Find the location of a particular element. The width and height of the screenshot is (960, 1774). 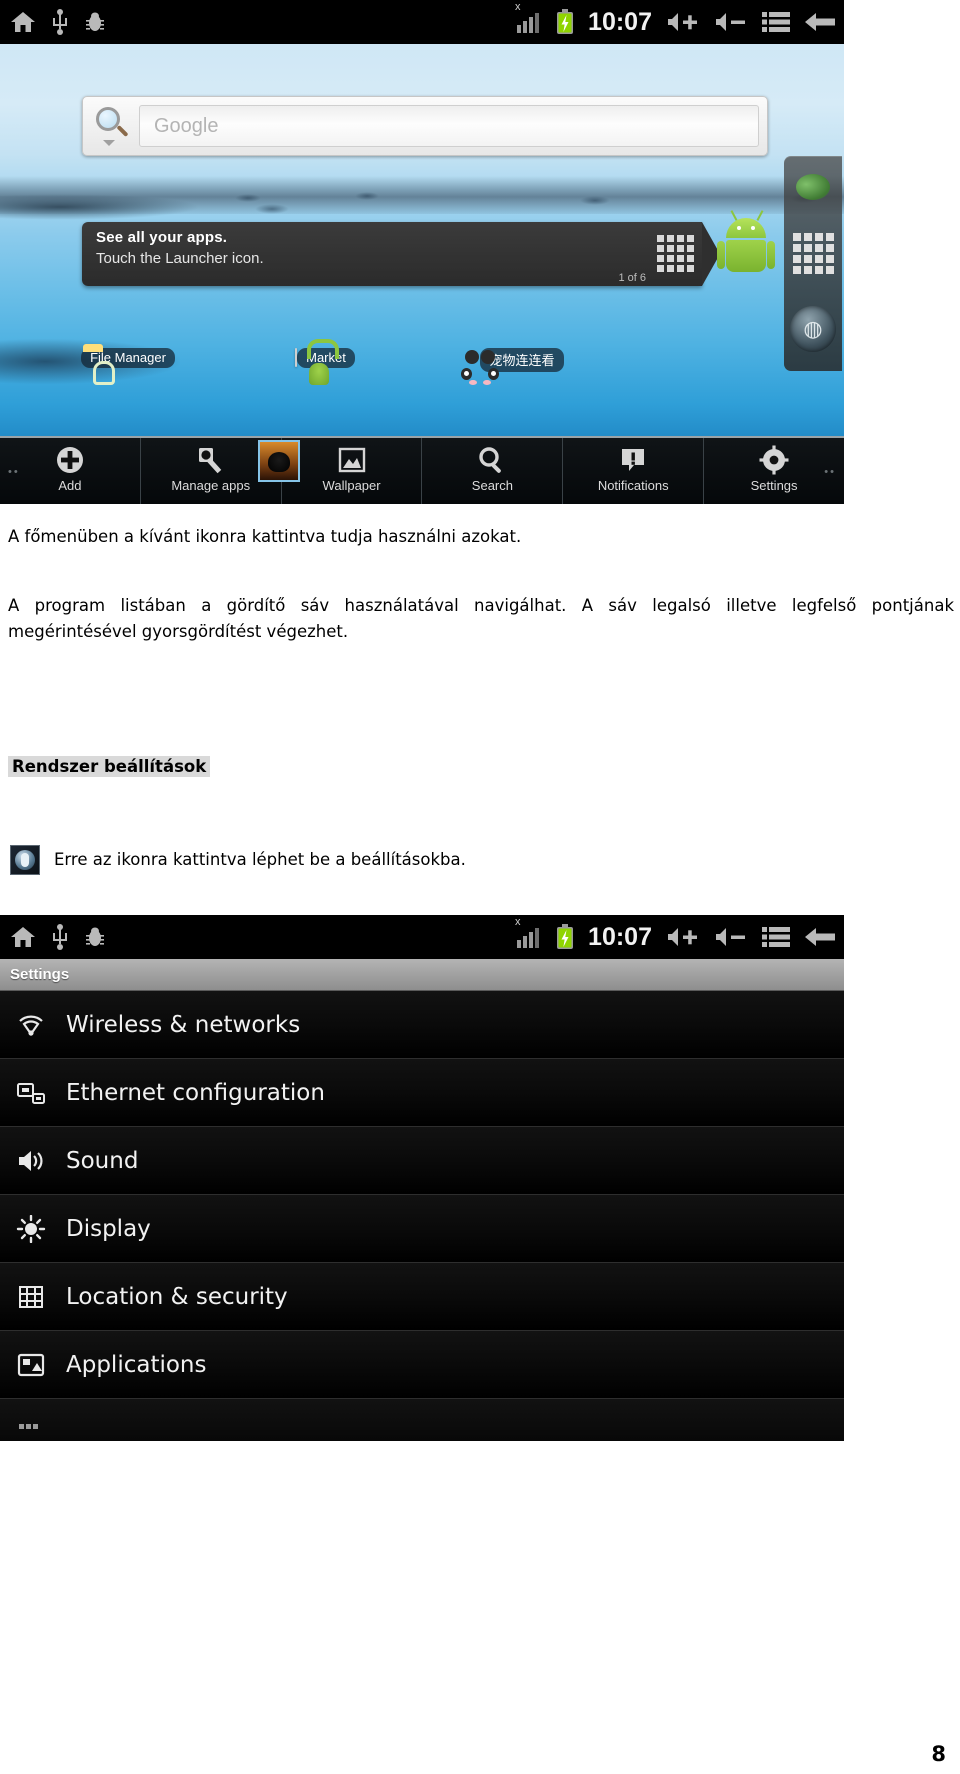

search-input: Google is located at coordinates (449, 126).